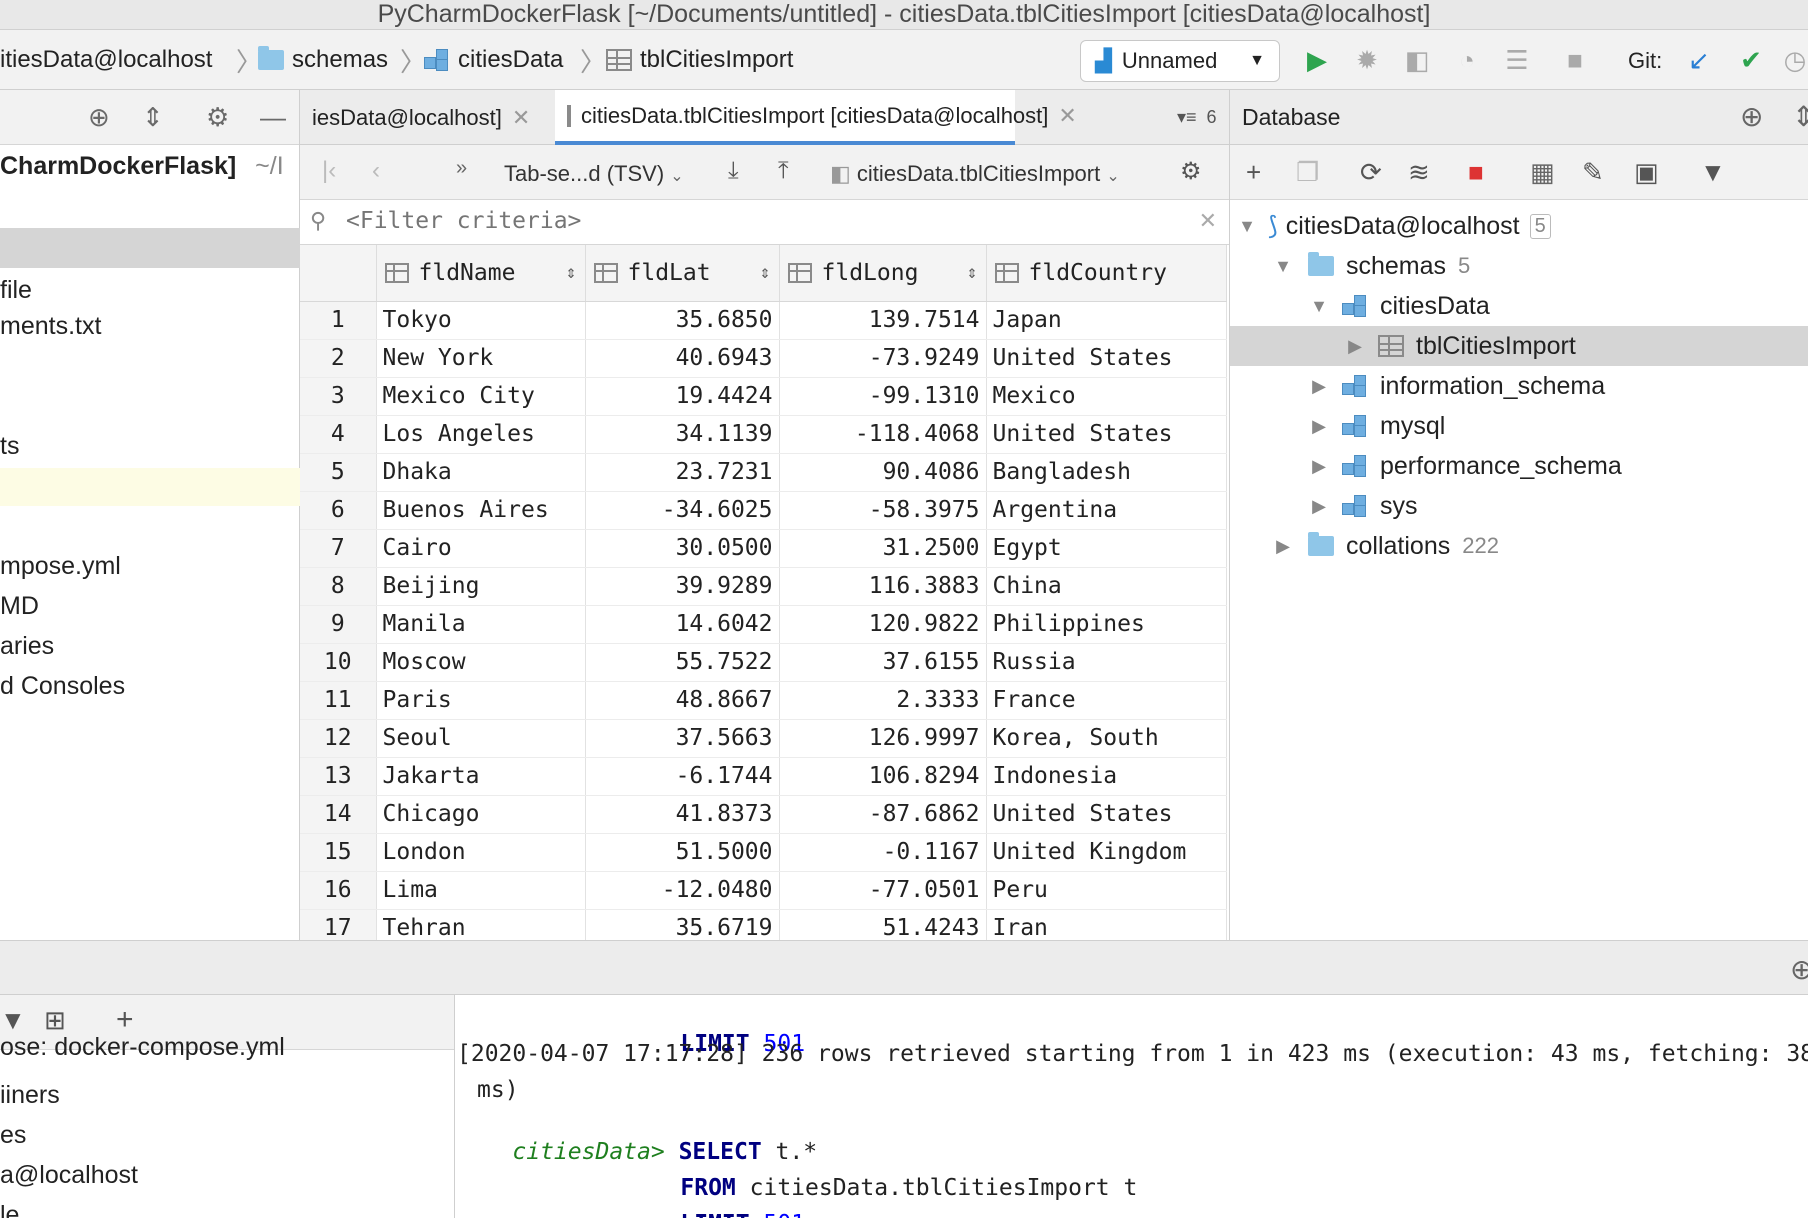 The width and height of the screenshot is (1808, 1218). I want to click on cell-country: Argentina, so click(1106, 510).